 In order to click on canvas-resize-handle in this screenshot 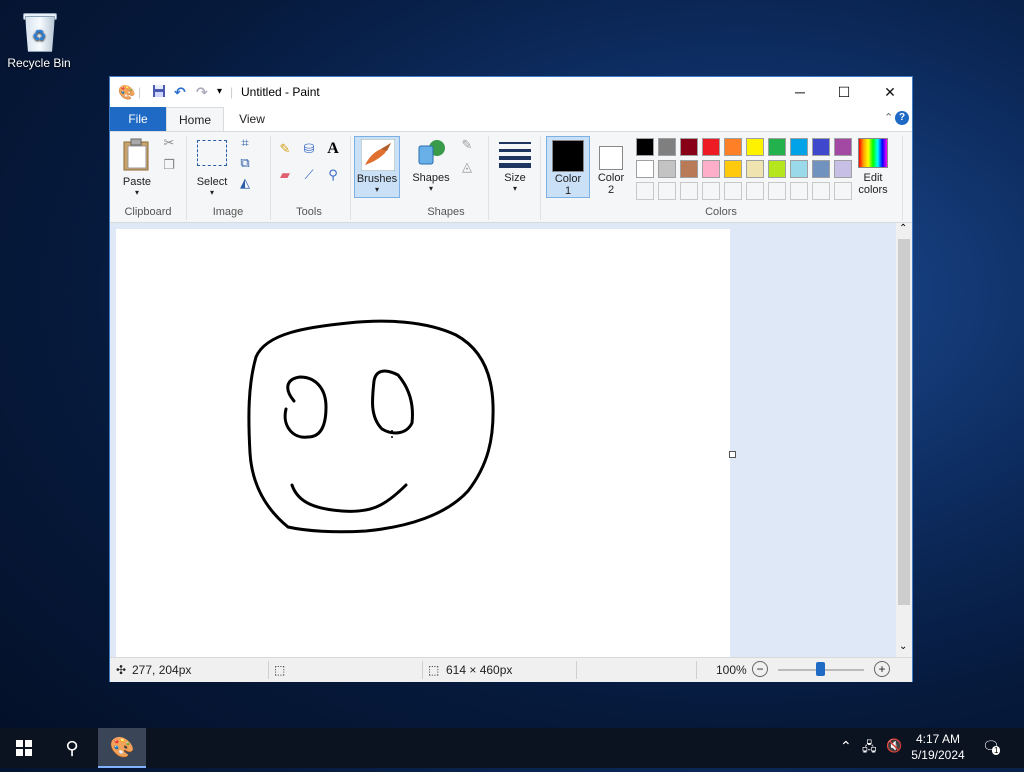, I will do `click(732, 454)`.